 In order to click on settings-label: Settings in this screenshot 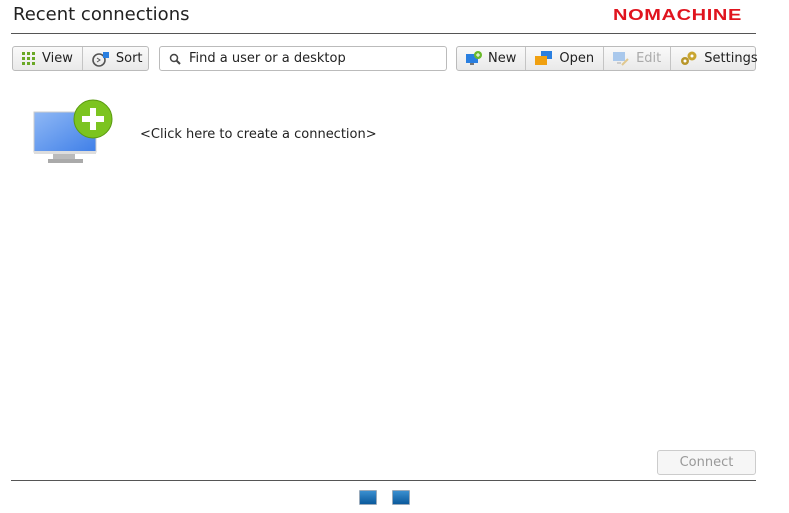, I will do `click(731, 58)`.